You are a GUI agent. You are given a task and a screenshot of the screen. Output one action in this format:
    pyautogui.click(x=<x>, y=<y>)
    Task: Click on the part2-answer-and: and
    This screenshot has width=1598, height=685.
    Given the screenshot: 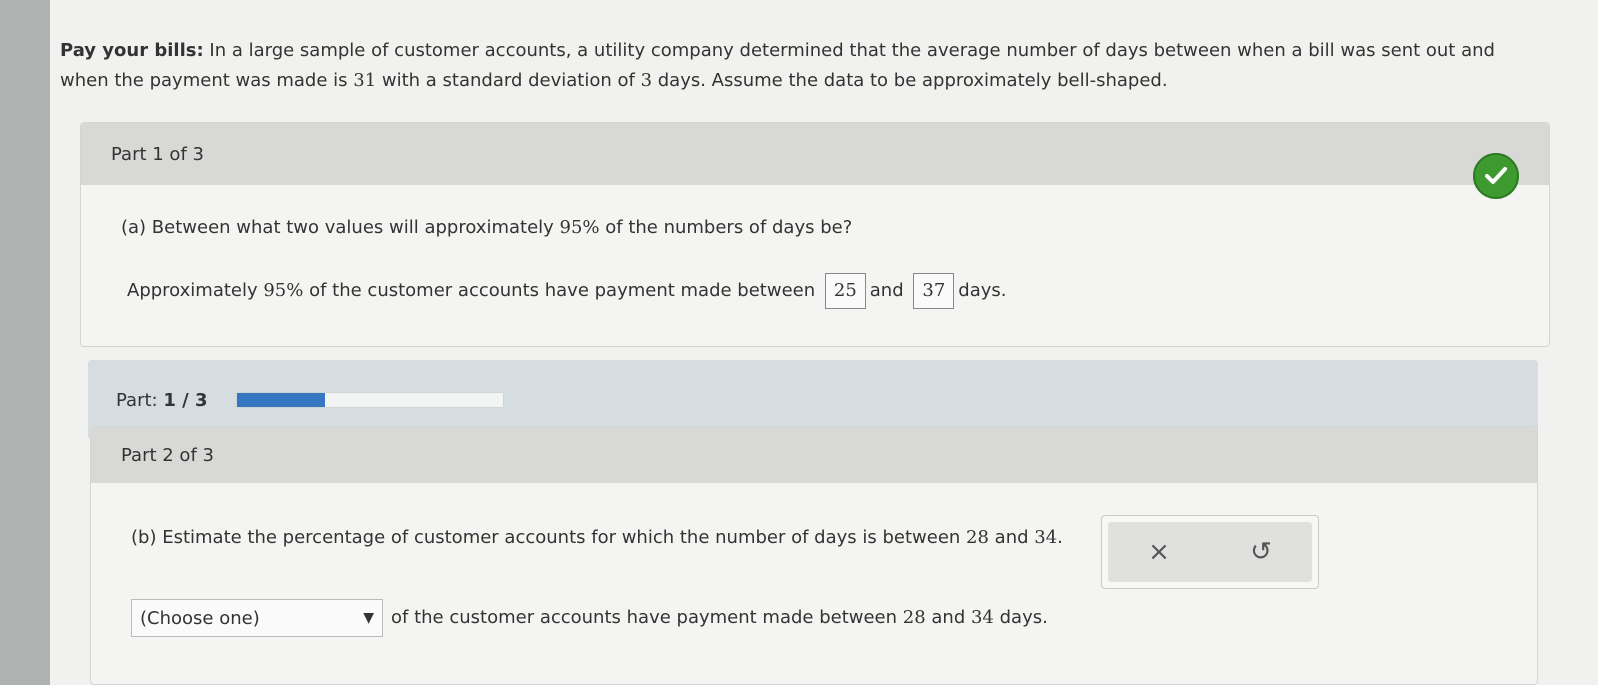 What is the action you would take?
    pyautogui.click(x=948, y=617)
    